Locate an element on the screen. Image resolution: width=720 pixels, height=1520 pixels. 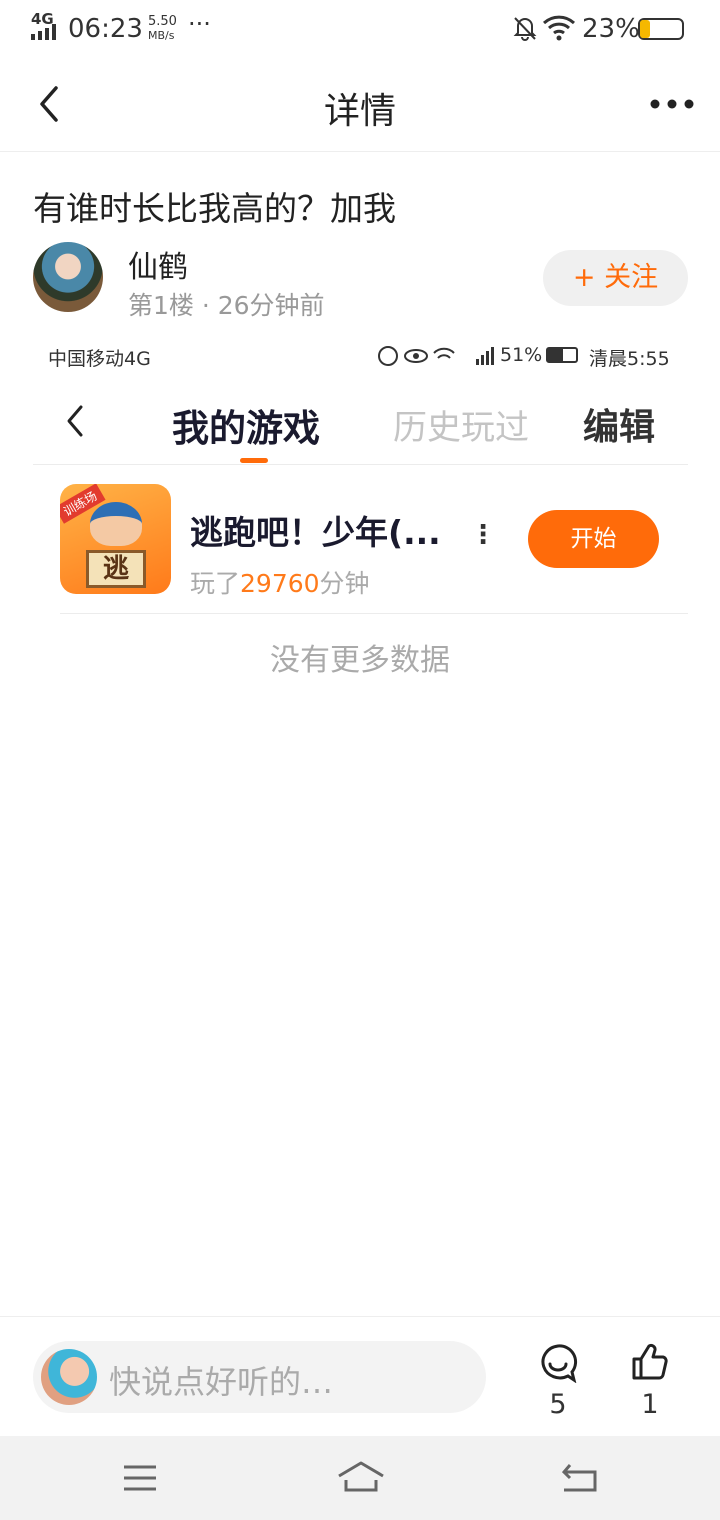
embedded-status-icons is located at coordinates (436, 356).